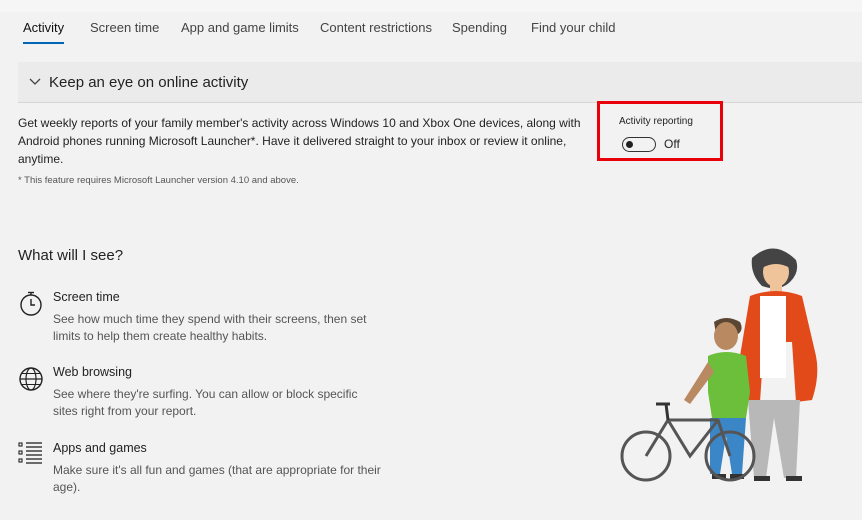 This screenshot has width=862, height=520. I want to click on tab-spending: Spending, so click(479, 27).